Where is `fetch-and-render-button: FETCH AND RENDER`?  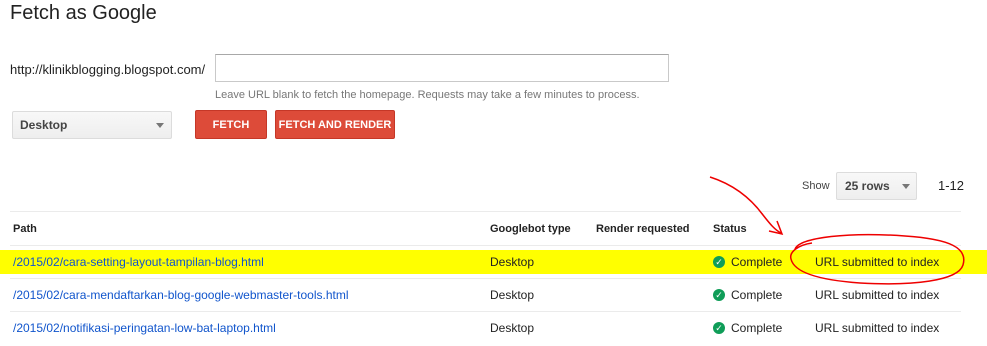
fetch-and-render-button: FETCH AND RENDER is located at coordinates (335, 124).